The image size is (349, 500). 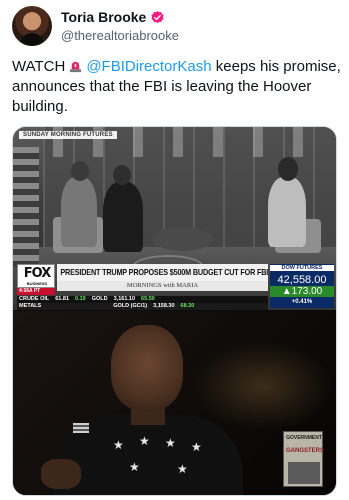 I want to click on avatar, so click(x=32, y=26).